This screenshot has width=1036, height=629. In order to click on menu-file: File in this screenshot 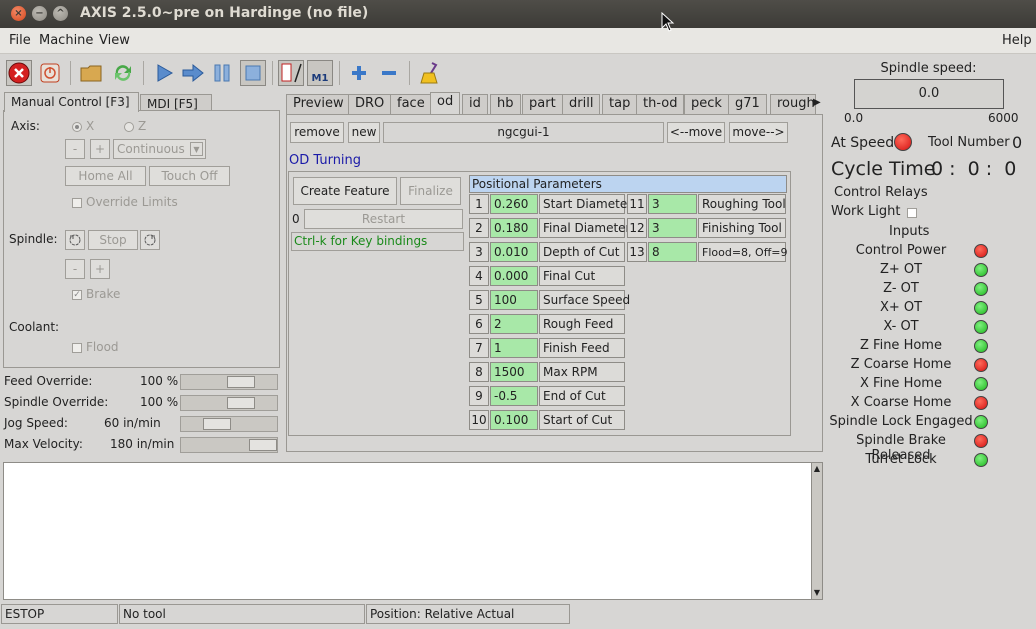, I will do `click(20, 40)`.